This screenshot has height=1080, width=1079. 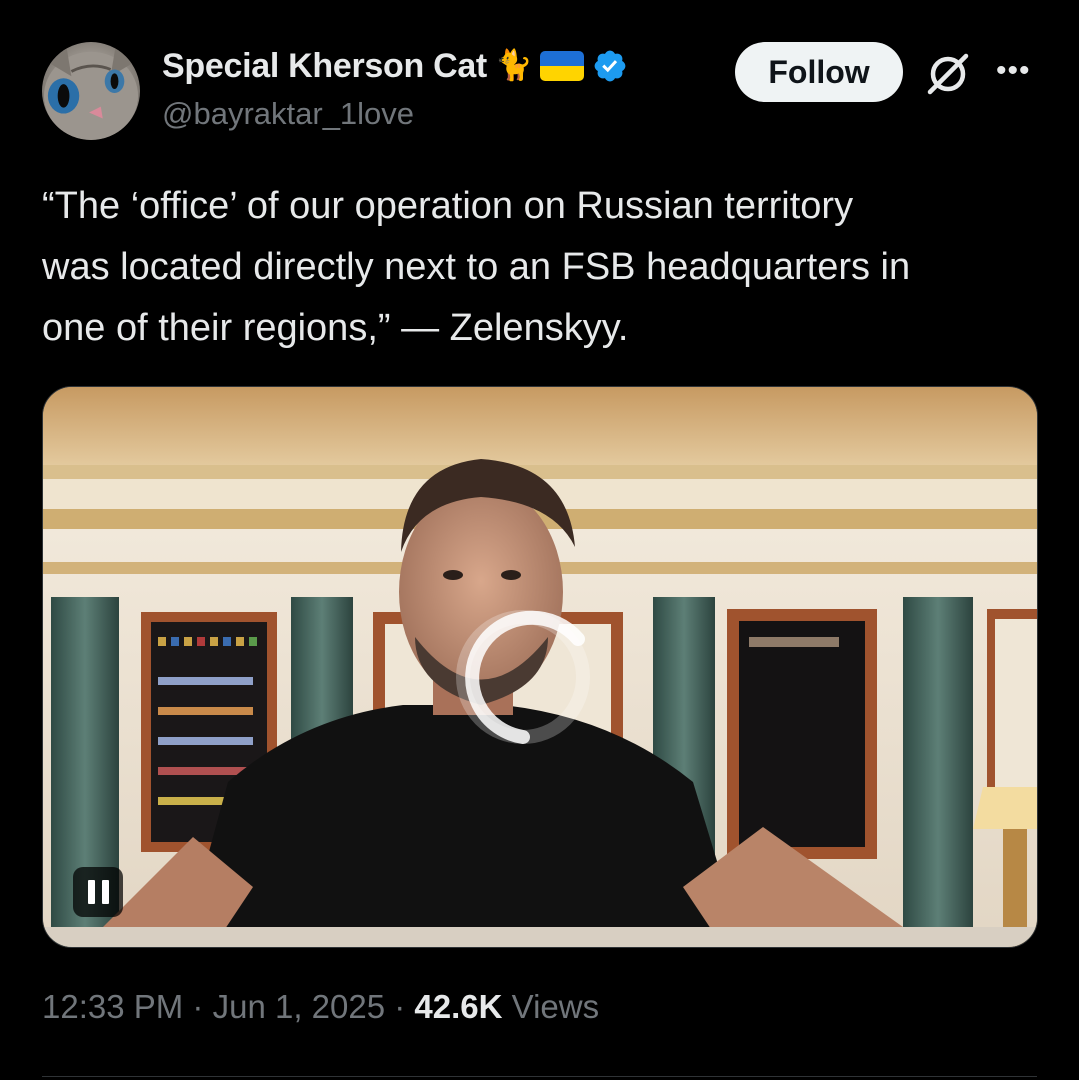 What do you see at coordinates (513, 65) in the screenshot?
I see `cat-emoji-icon: 🐈` at bounding box center [513, 65].